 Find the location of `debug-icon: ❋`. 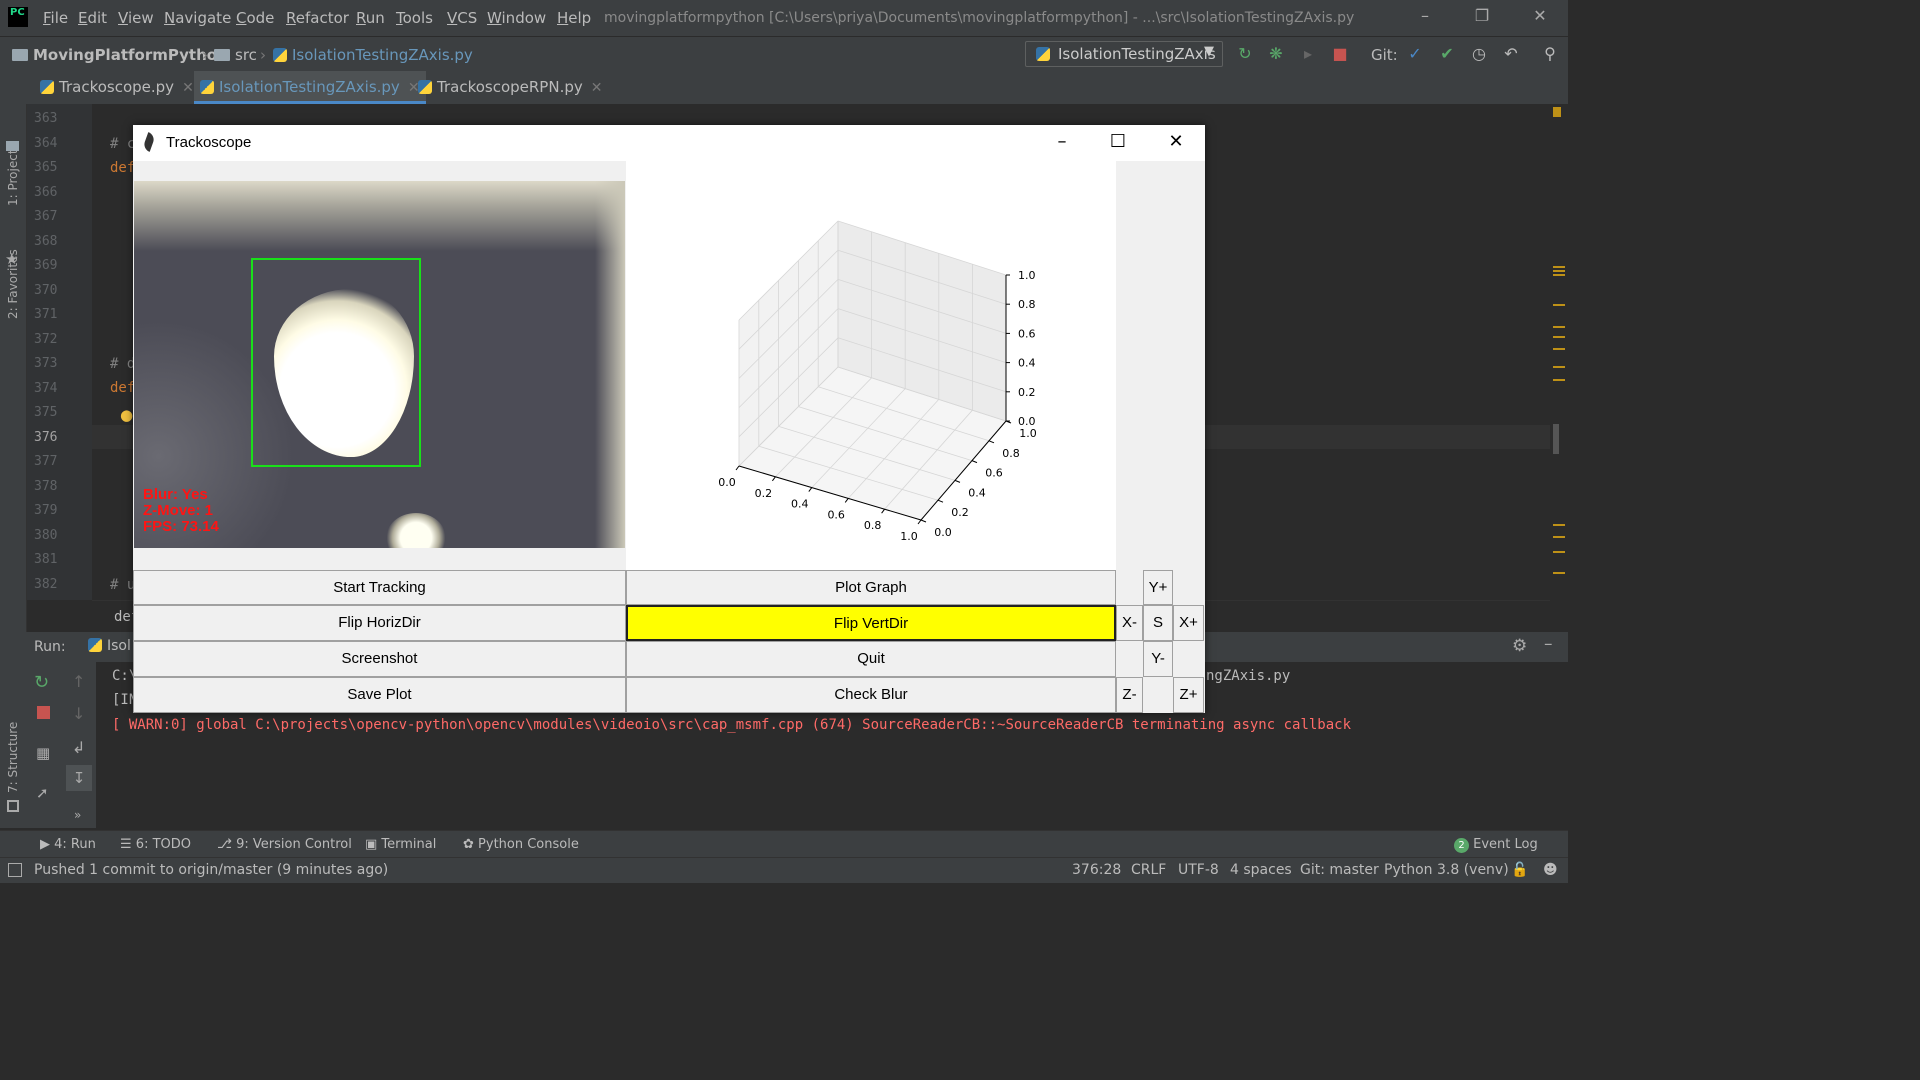

debug-icon: ❋ is located at coordinates (1276, 54).